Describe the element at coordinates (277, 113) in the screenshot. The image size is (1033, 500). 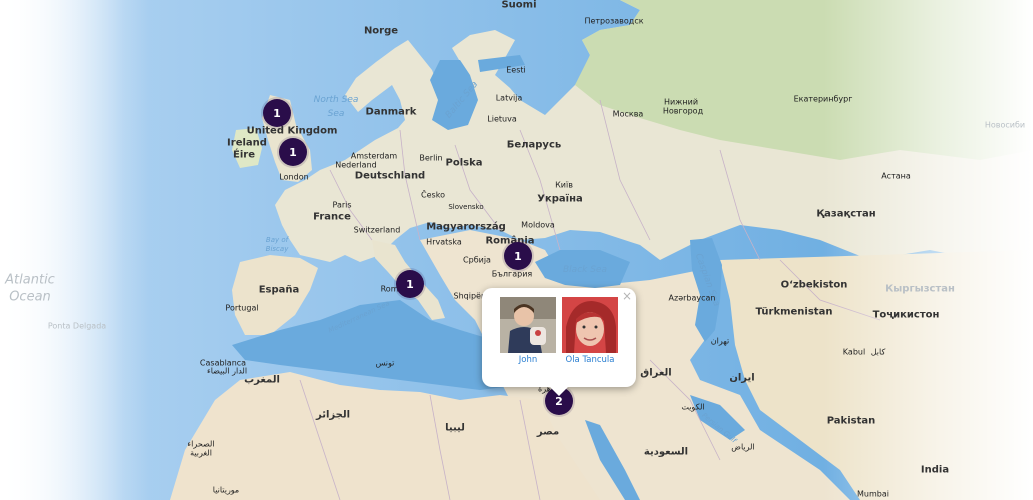
I see `cluster-marker-north-england: 1` at that location.